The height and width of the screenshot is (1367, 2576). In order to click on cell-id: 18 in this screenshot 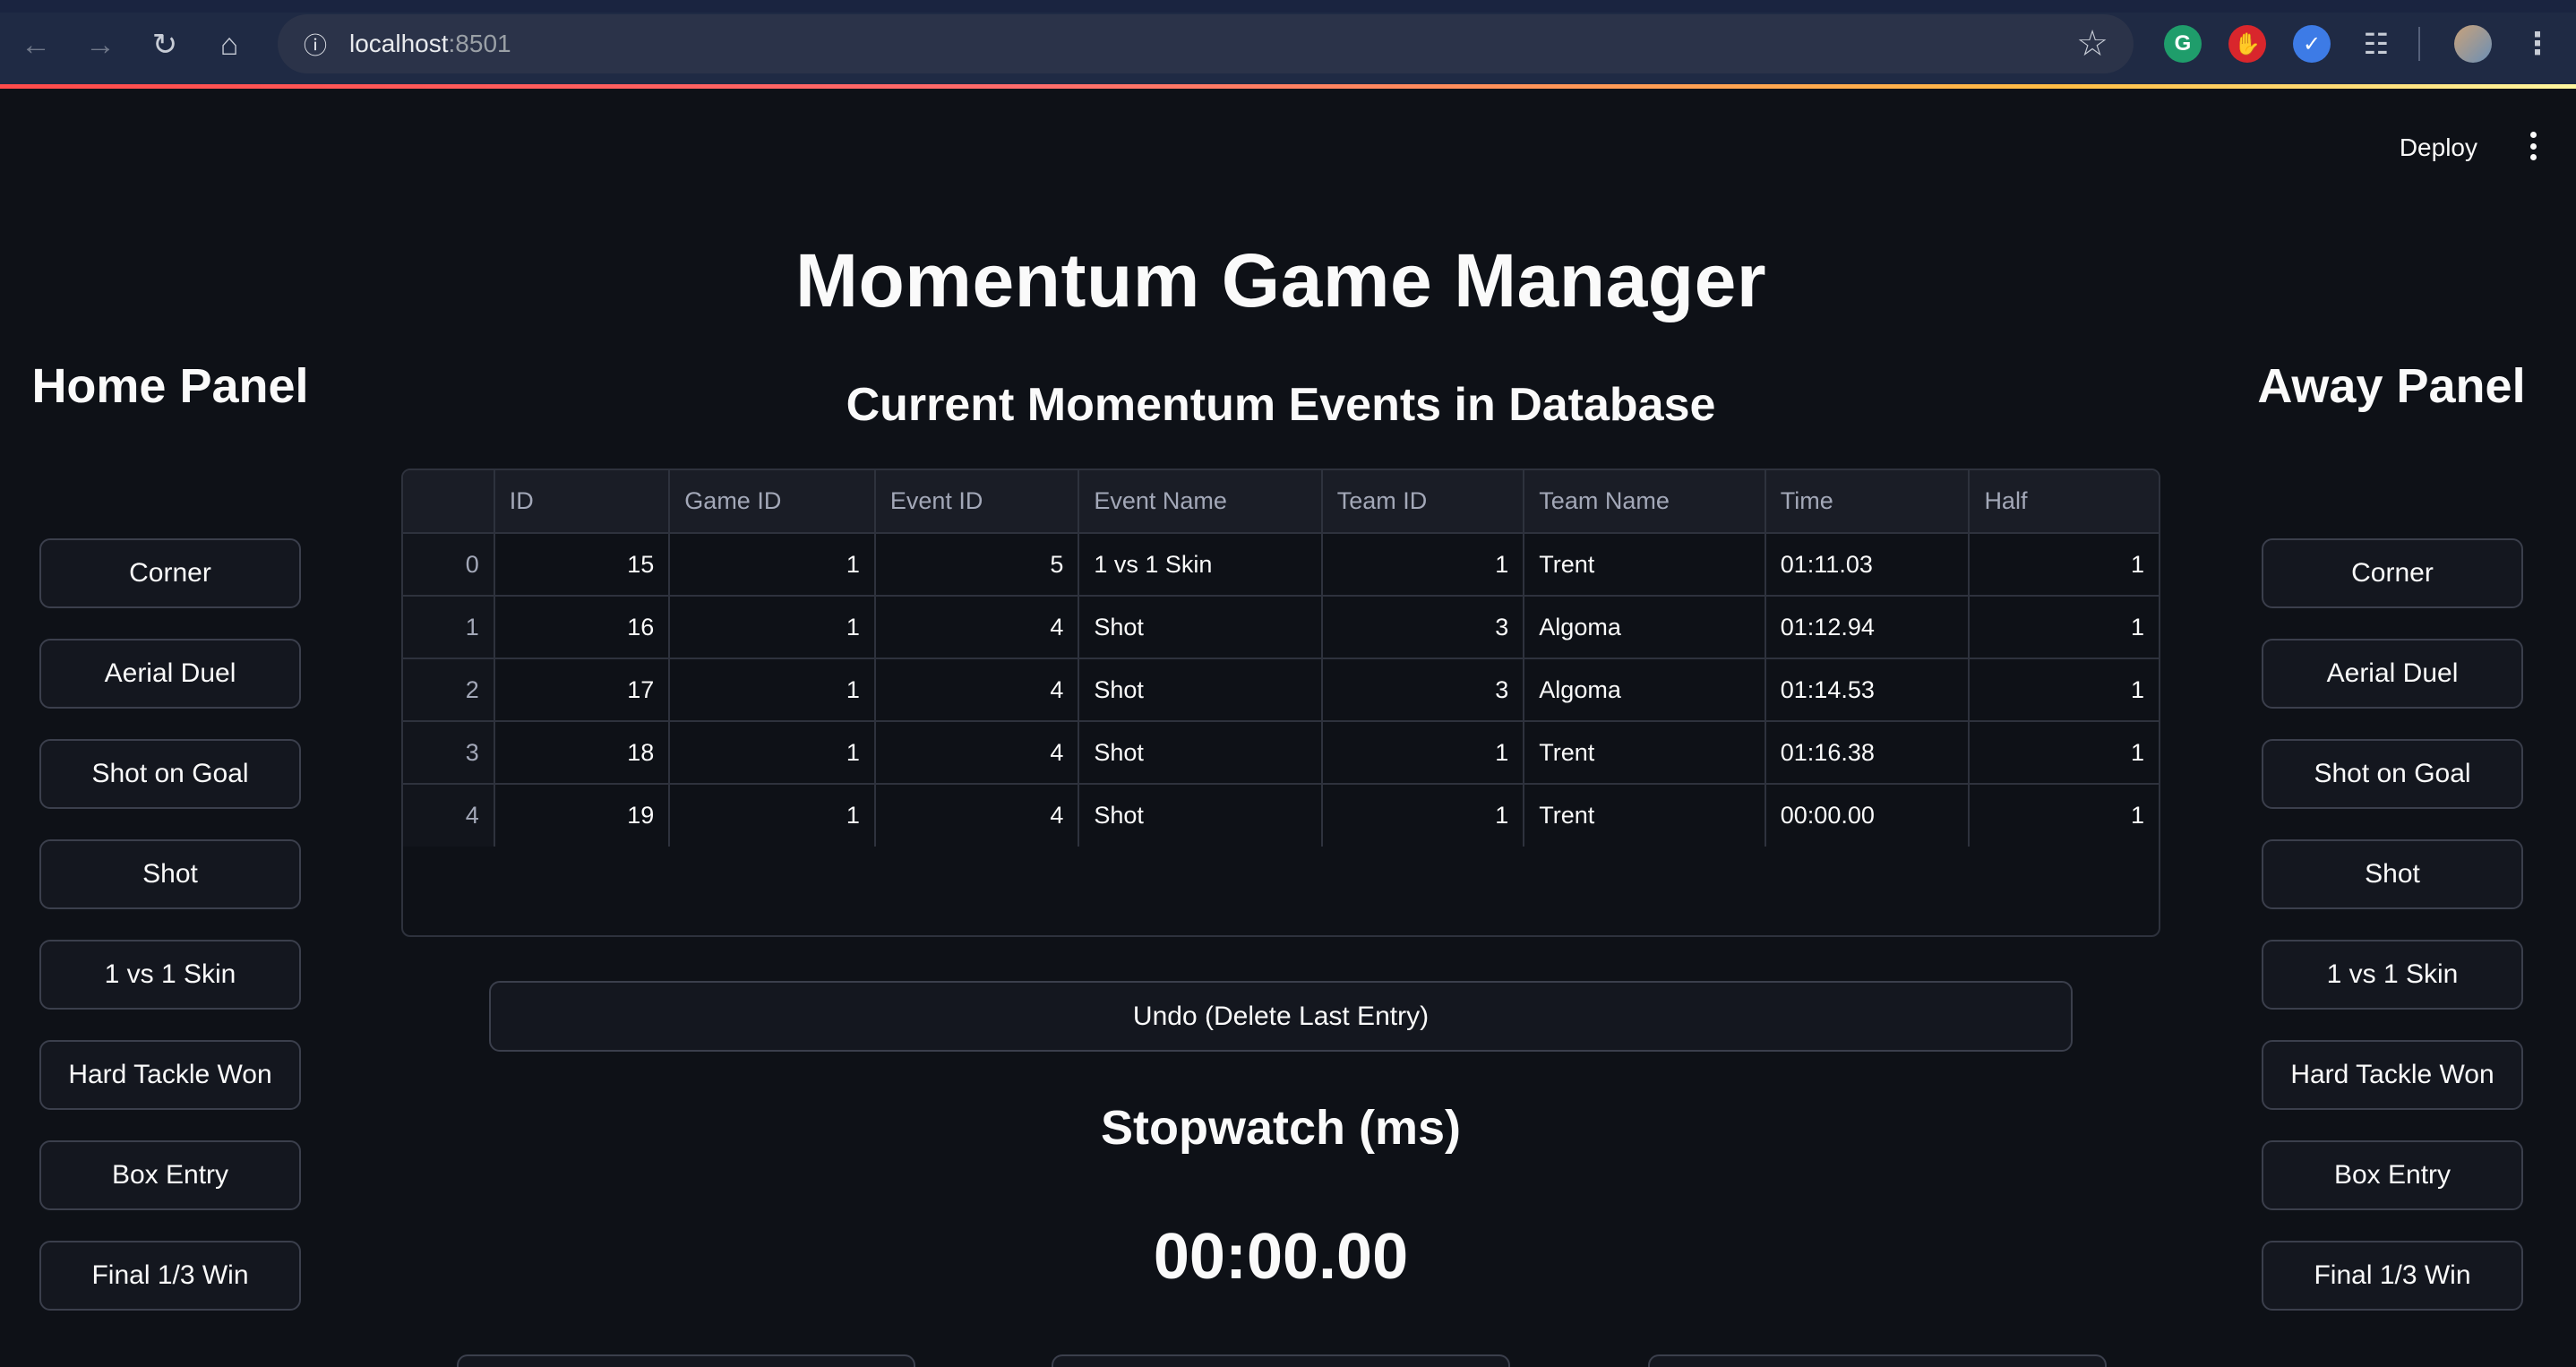, I will do `click(582, 753)`.